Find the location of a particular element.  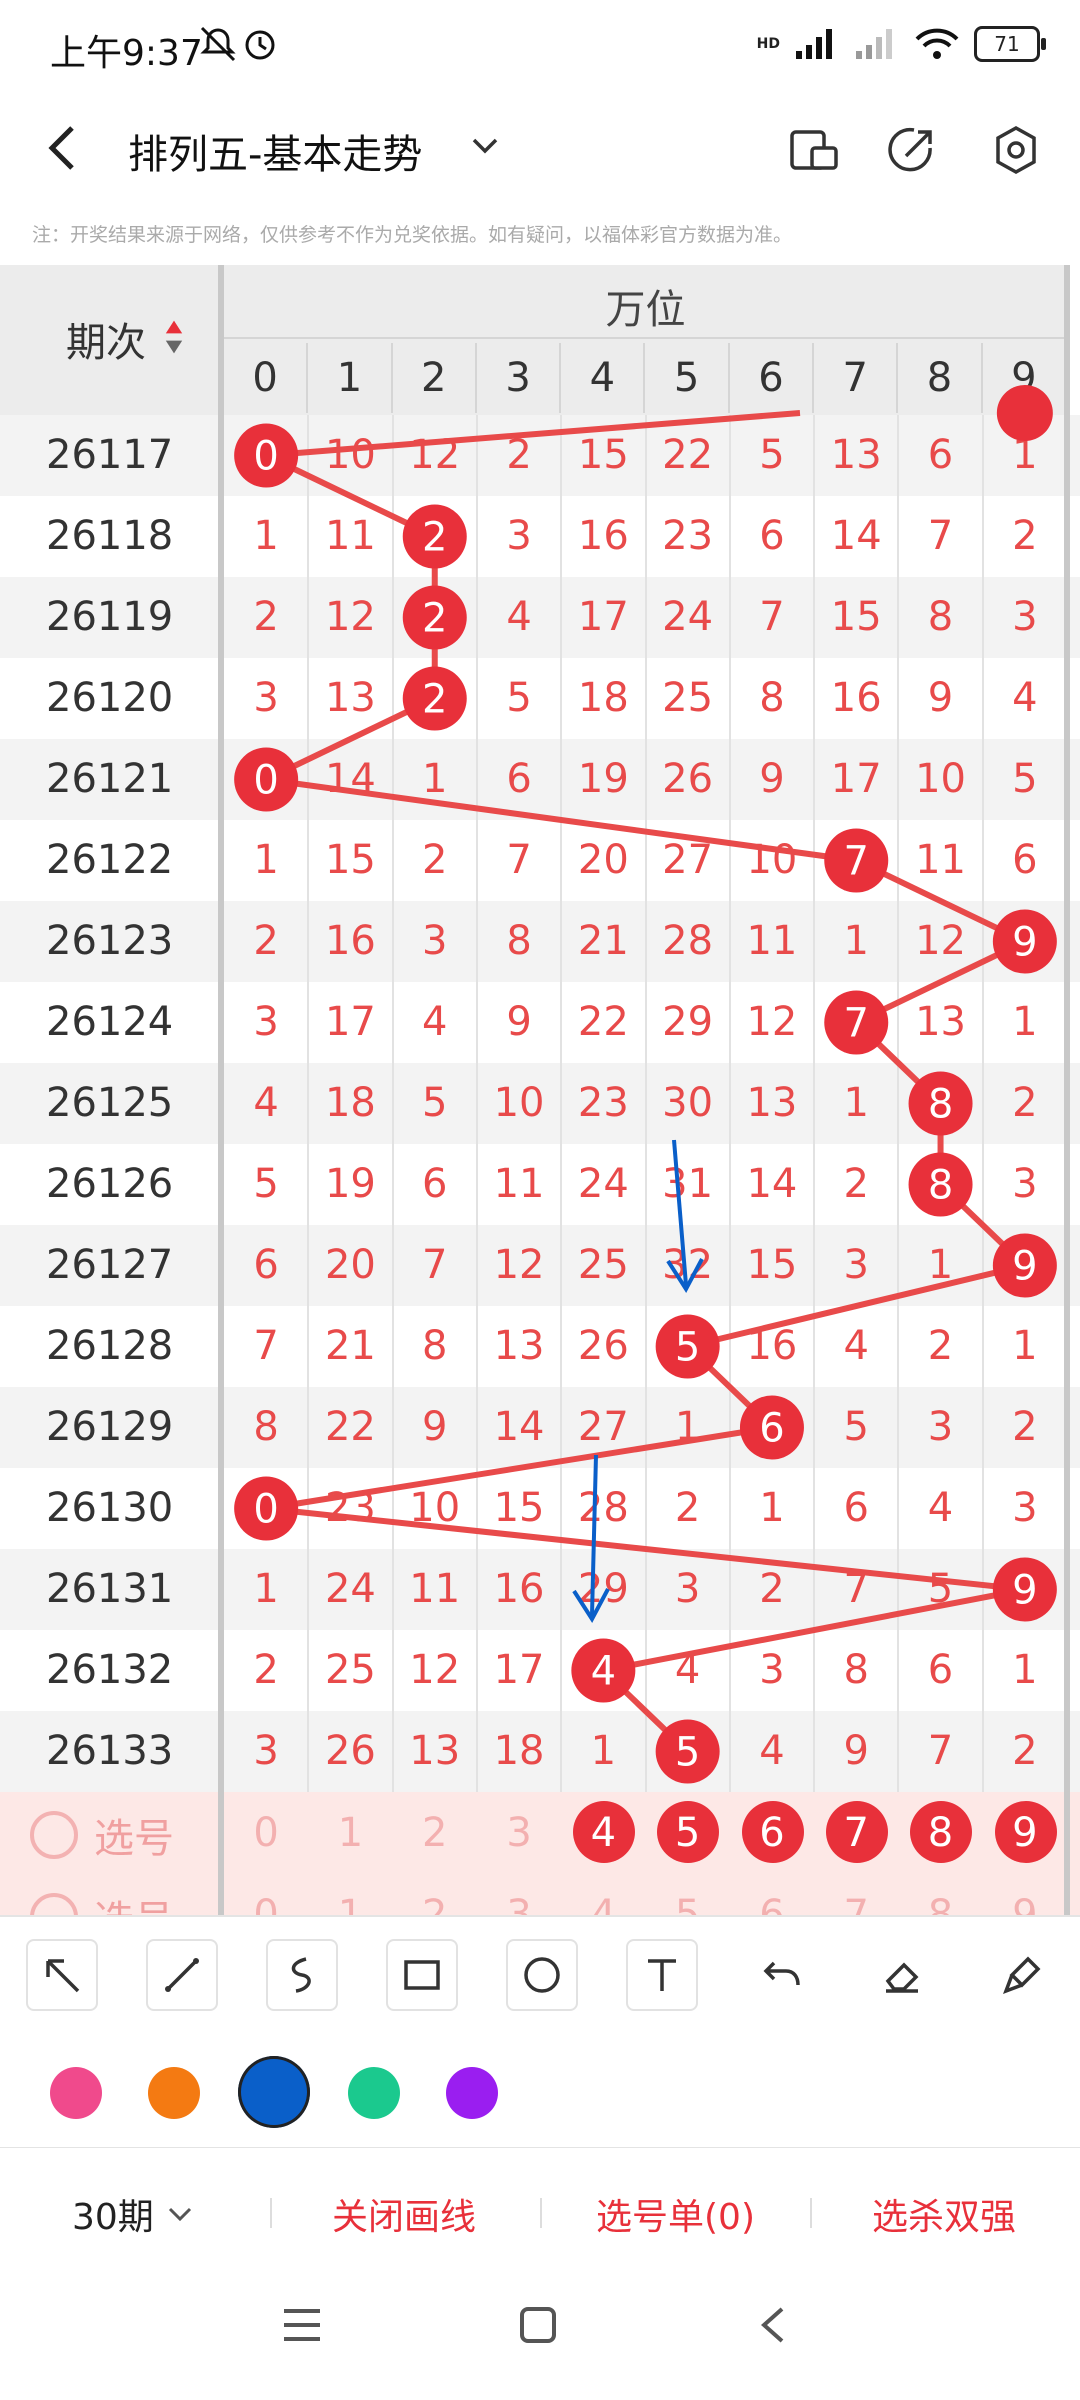

circle-tool is located at coordinates (542, 1975).